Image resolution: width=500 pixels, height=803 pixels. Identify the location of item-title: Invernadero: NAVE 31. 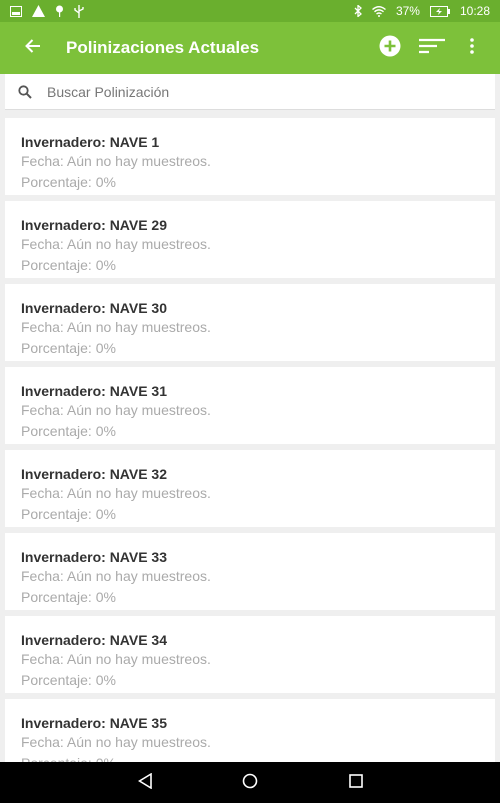
(94, 391).